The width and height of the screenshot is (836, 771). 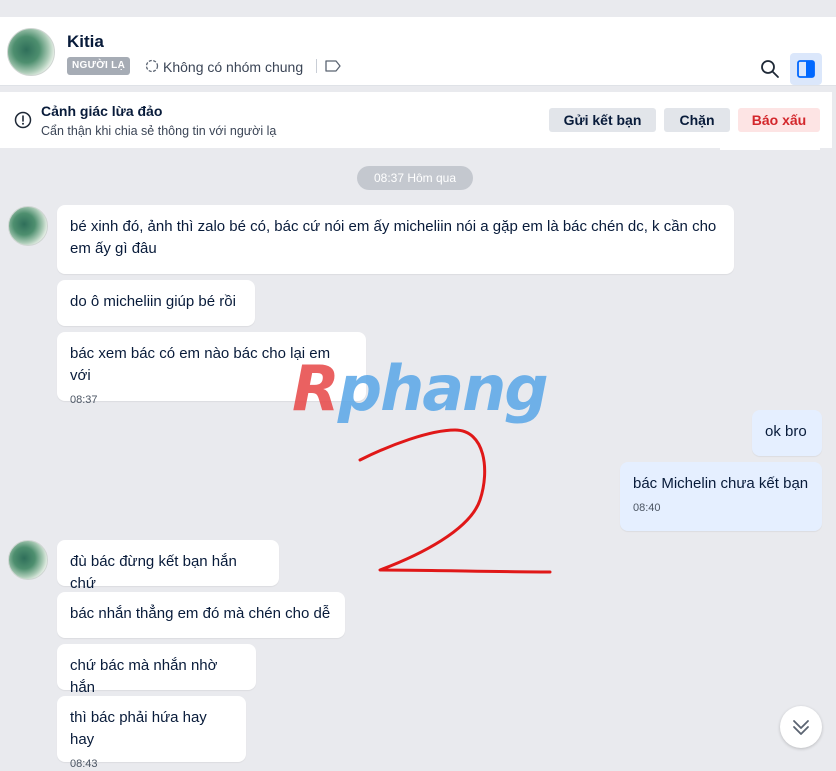 What do you see at coordinates (316, 66) in the screenshot?
I see `divider` at bounding box center [316, 66].